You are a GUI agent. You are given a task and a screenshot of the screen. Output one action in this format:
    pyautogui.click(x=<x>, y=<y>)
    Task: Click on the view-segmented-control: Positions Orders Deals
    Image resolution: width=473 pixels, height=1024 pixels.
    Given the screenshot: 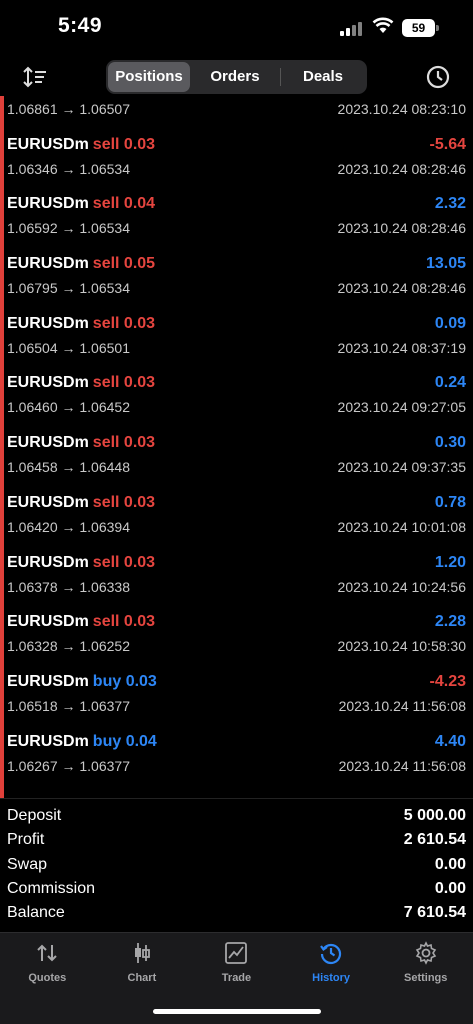 What is the action you would take?
    pyautogui.click(x=236, y=77)
    